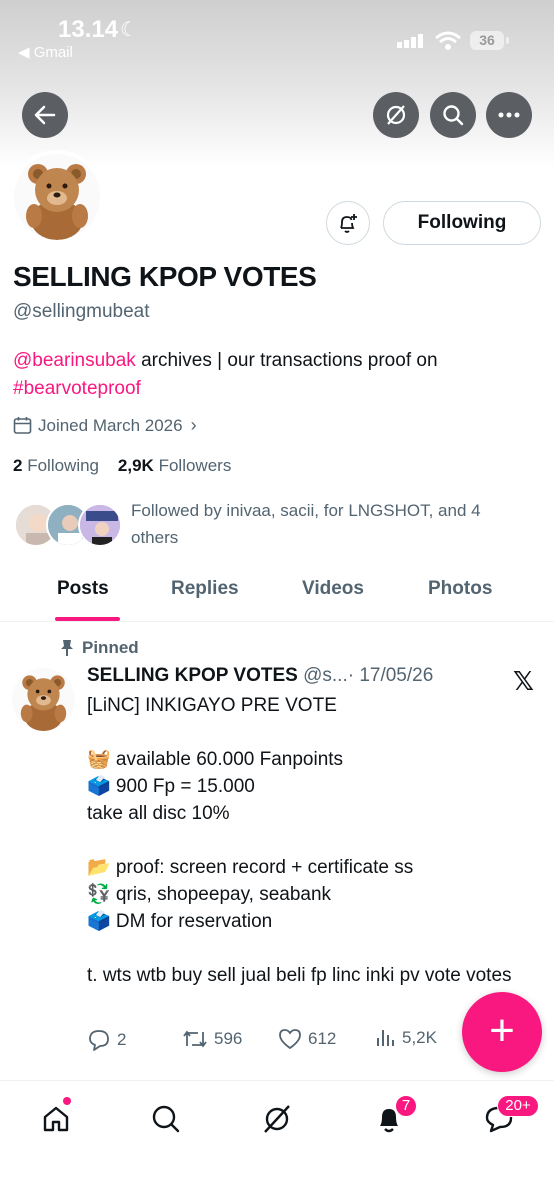 The height and width of the screenshot is (1200, 554). I want to click on joined-label: Joined March 2026, so click(110, 425).